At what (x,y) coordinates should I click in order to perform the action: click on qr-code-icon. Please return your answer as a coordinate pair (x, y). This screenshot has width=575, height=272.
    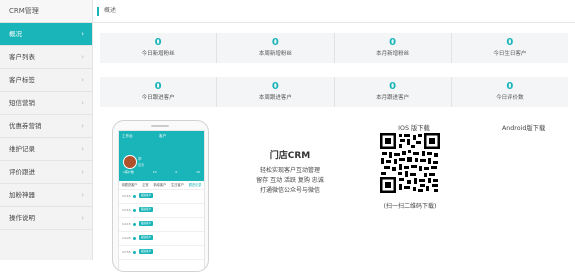
    Looking at the image, I should click on (410, 163).